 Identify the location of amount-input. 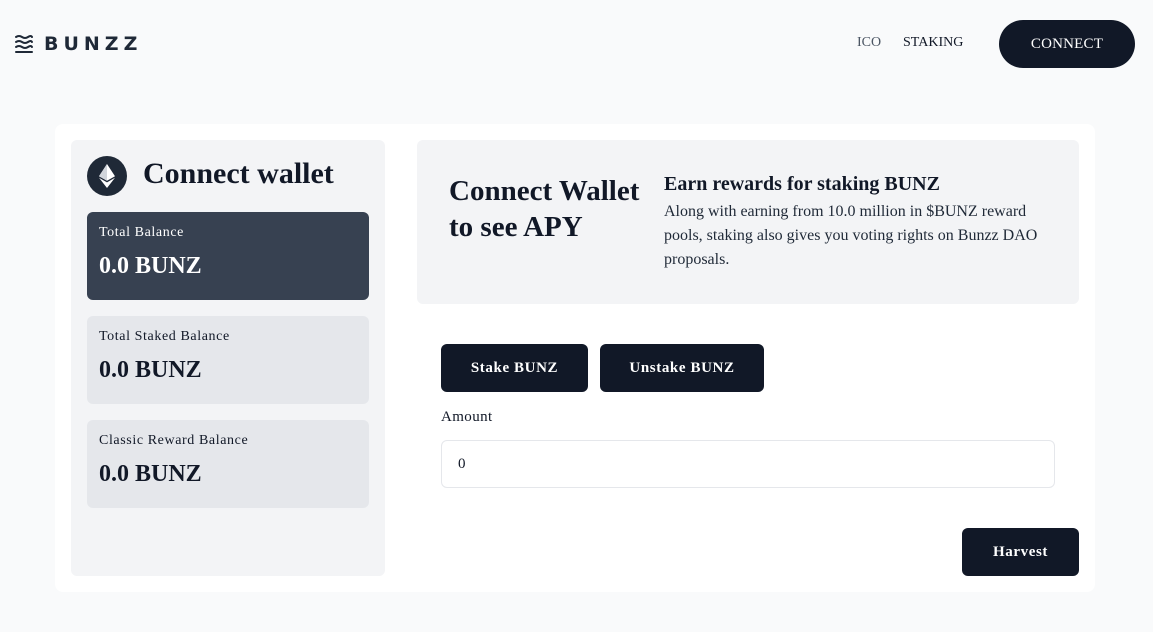
(748, 464).